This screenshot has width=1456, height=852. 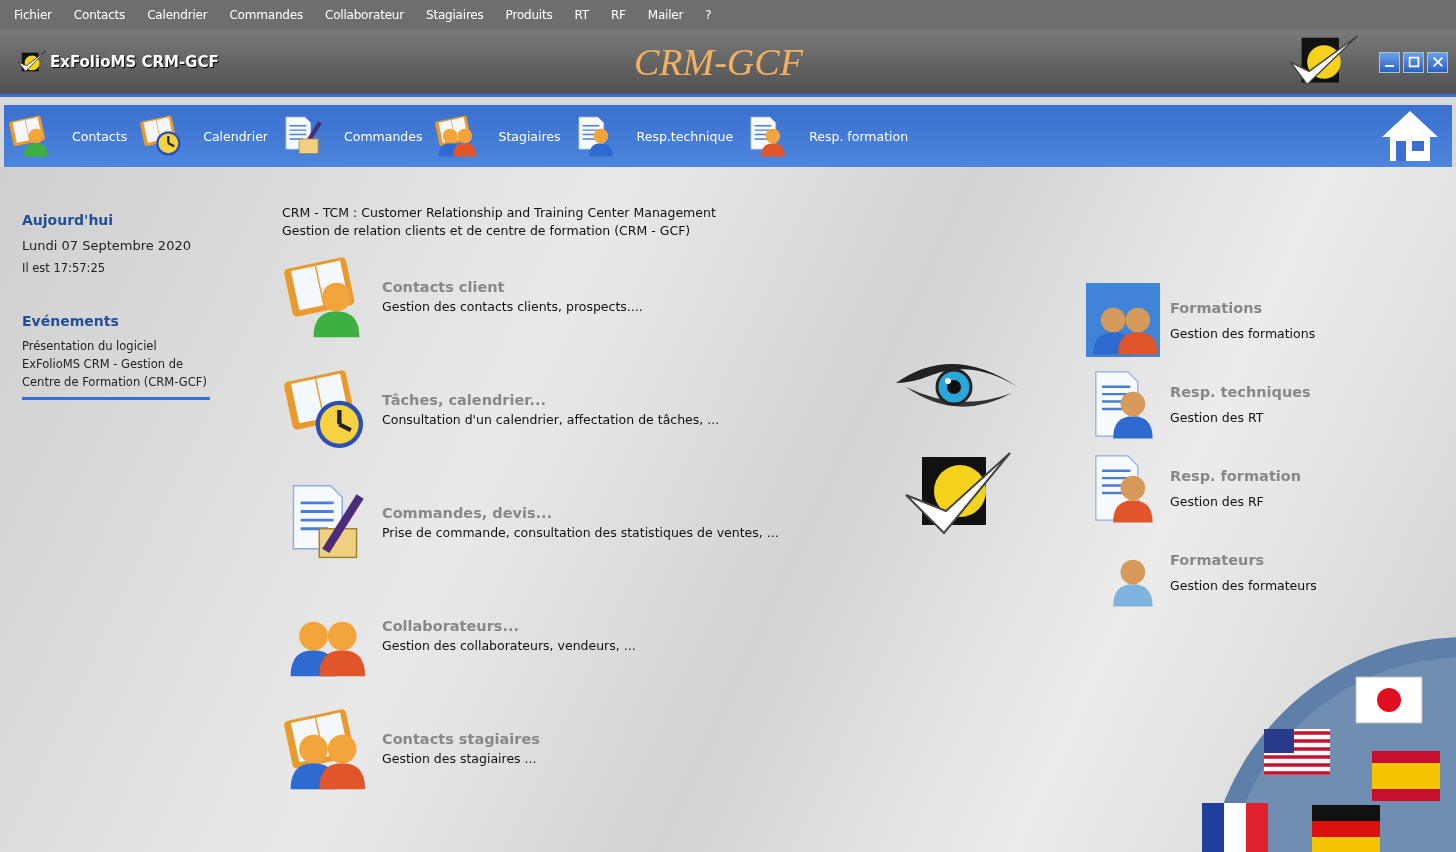 What do you see at coordinates (621, 15) in the screenshot?
I see `menu-item: RF` at bounding box center [621, 15].